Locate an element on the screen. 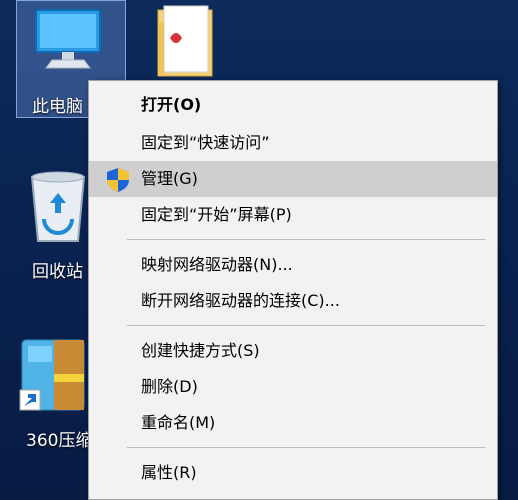 The width and height of the screenshot is (518, 500). menu-item-delete: 删除(D) is located at coordinates (293, 387).